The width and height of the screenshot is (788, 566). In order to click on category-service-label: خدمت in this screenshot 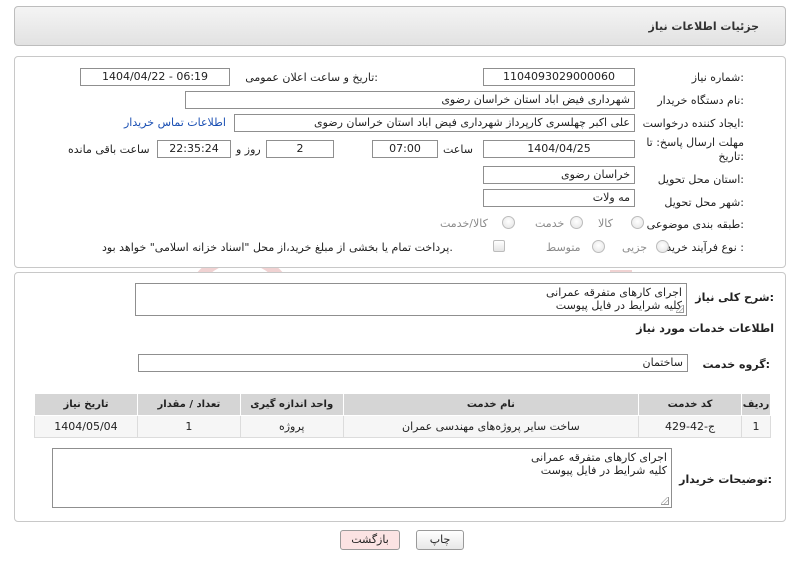, I will do `click(550, 223)`.